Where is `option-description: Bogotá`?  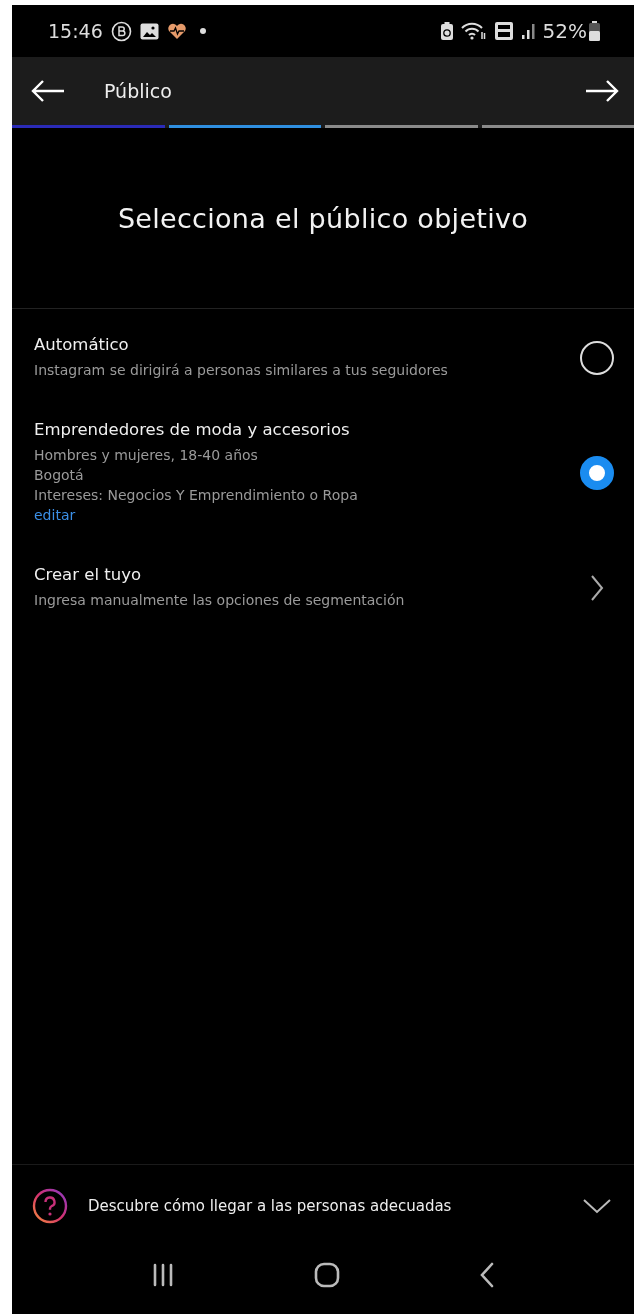 option-description: Bogotá is located at coordinates (59, 475).